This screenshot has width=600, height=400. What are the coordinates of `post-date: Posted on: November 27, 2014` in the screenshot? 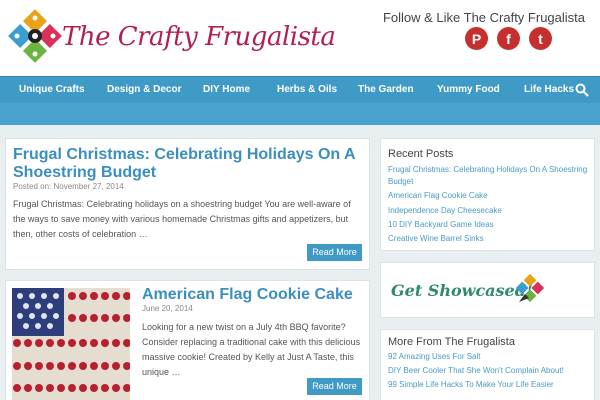 It's located at (68, 186).